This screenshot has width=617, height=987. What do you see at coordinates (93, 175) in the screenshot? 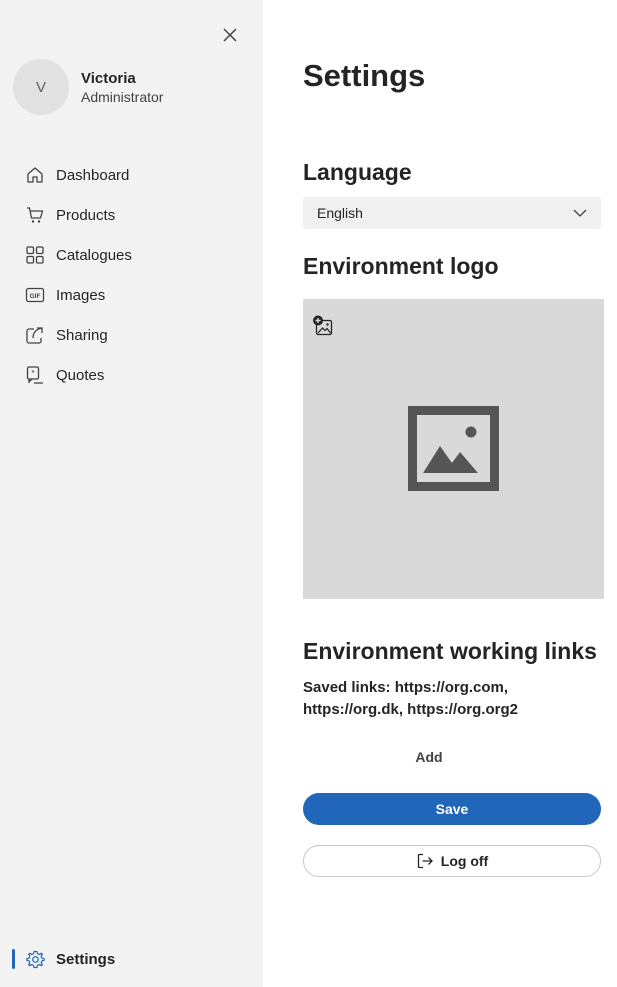
I see `sidebar-item-label: Dashboard` at bounding box center [93, 175].